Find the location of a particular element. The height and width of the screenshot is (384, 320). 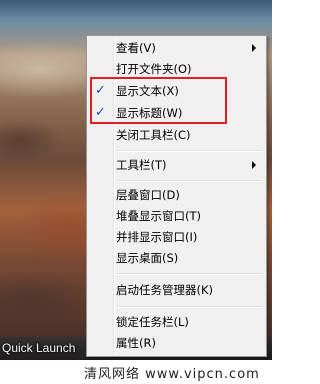

menu-item-lock-taskbar: 锁定任务栏(L) is located at coordinates (176, 322).